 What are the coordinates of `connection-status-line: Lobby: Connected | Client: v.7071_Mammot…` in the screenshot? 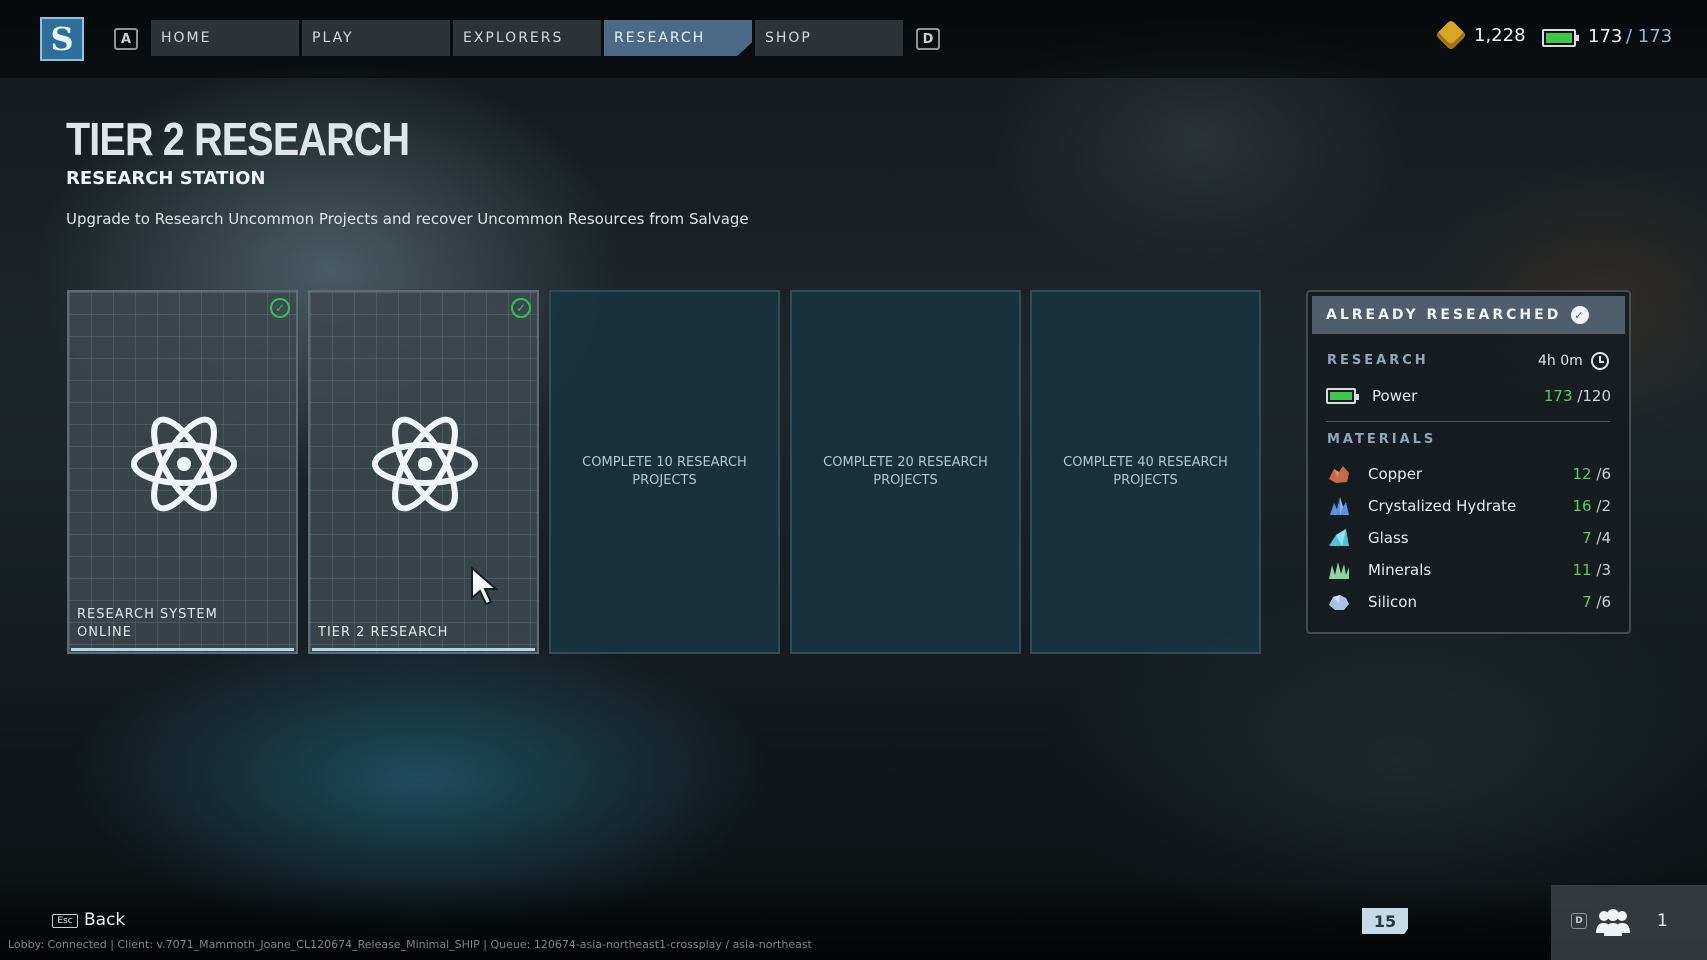 It's located at (410, 944).